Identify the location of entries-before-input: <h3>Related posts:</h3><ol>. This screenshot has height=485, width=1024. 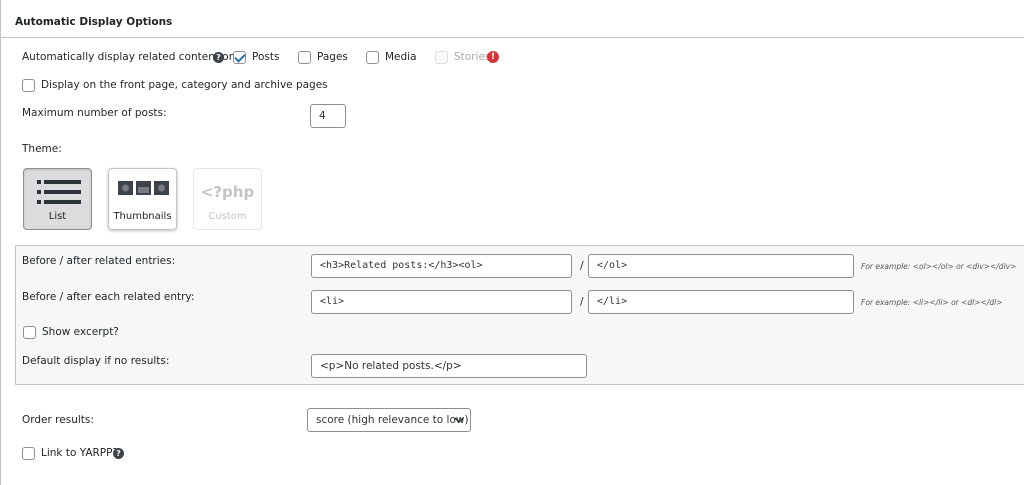
(441, 266).